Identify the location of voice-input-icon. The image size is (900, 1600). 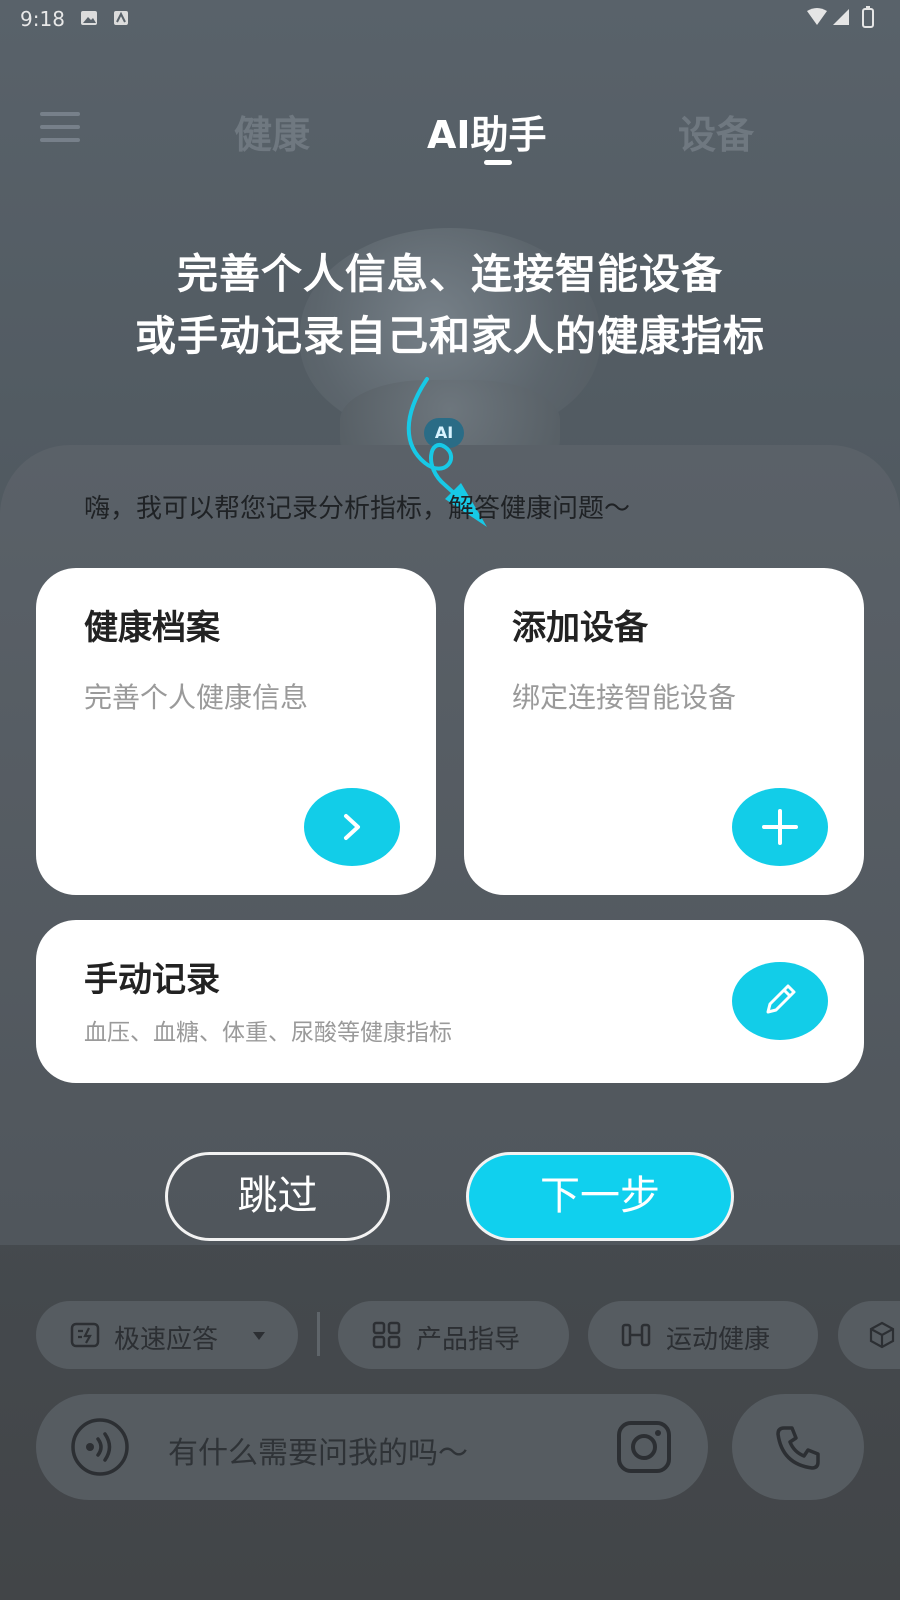
(100, 1447).